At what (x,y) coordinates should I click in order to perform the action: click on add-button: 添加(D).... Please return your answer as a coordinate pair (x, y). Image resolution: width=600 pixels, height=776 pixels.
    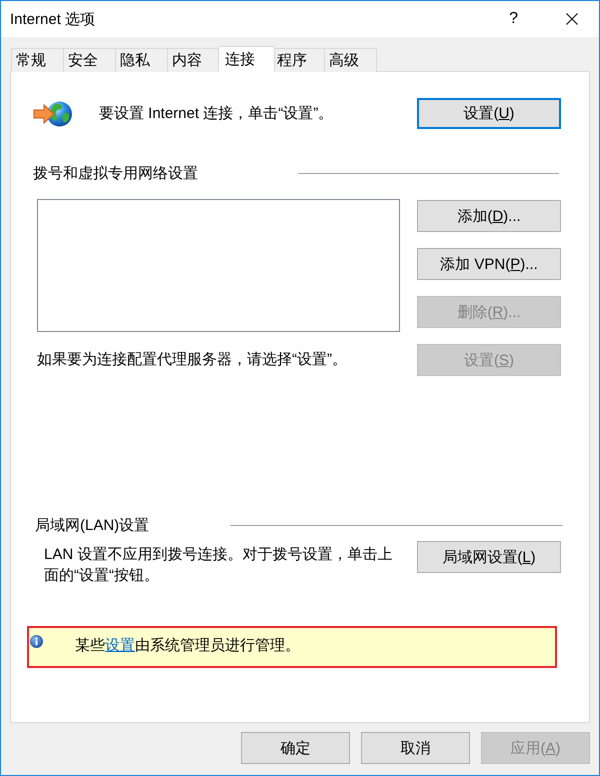
    Looking at the image, I should click on (489, 216).